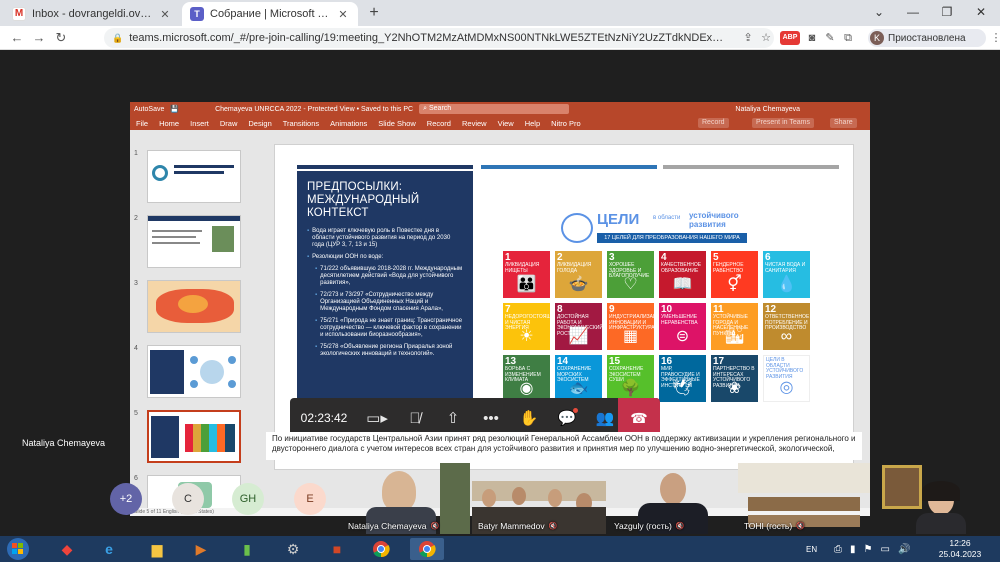  Describe the element at coordinates (39, 37) in the screenshot. I see `forward-icon: →` at that location.